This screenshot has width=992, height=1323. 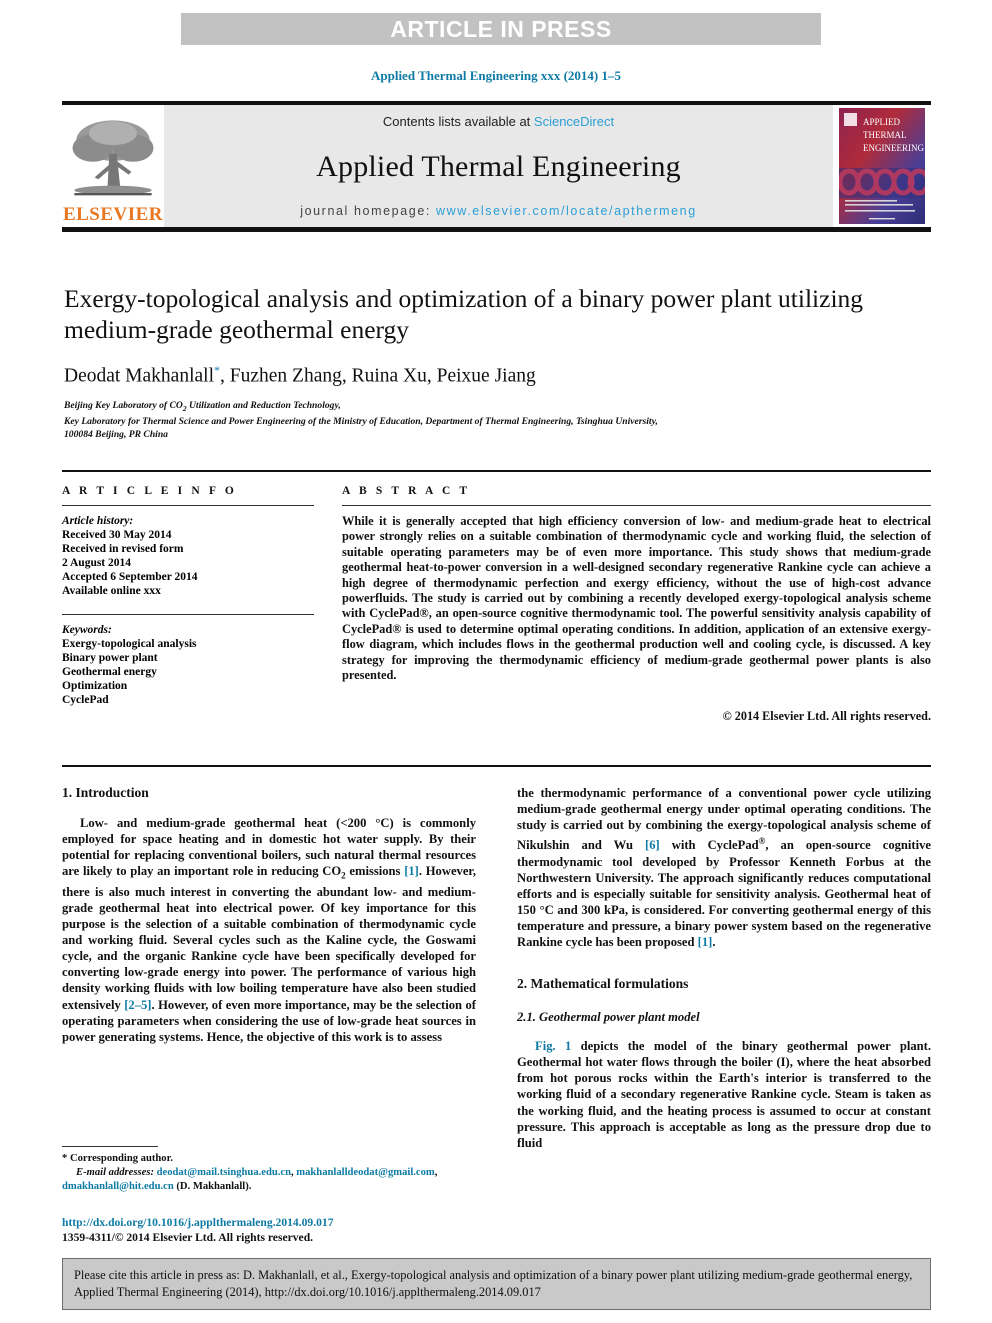 What do you see at coordinates (458, 121) in the screenshot?
I see `contents-prefix: Contents lists available at` at bounding box center [458, 121].